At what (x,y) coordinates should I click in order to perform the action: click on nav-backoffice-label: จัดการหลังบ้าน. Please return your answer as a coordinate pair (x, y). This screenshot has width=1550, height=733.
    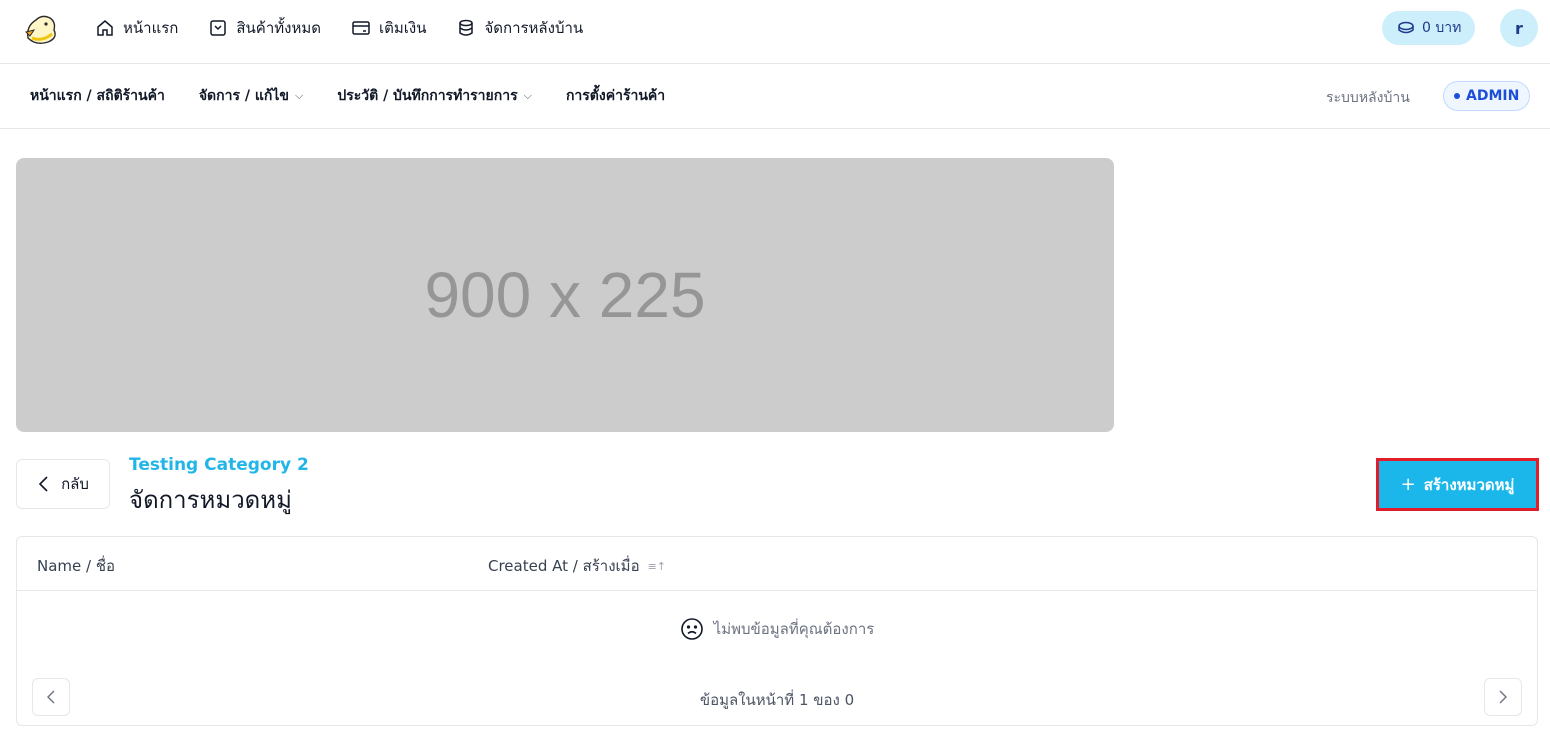
    Looking at the image, I should click on (534, 28).